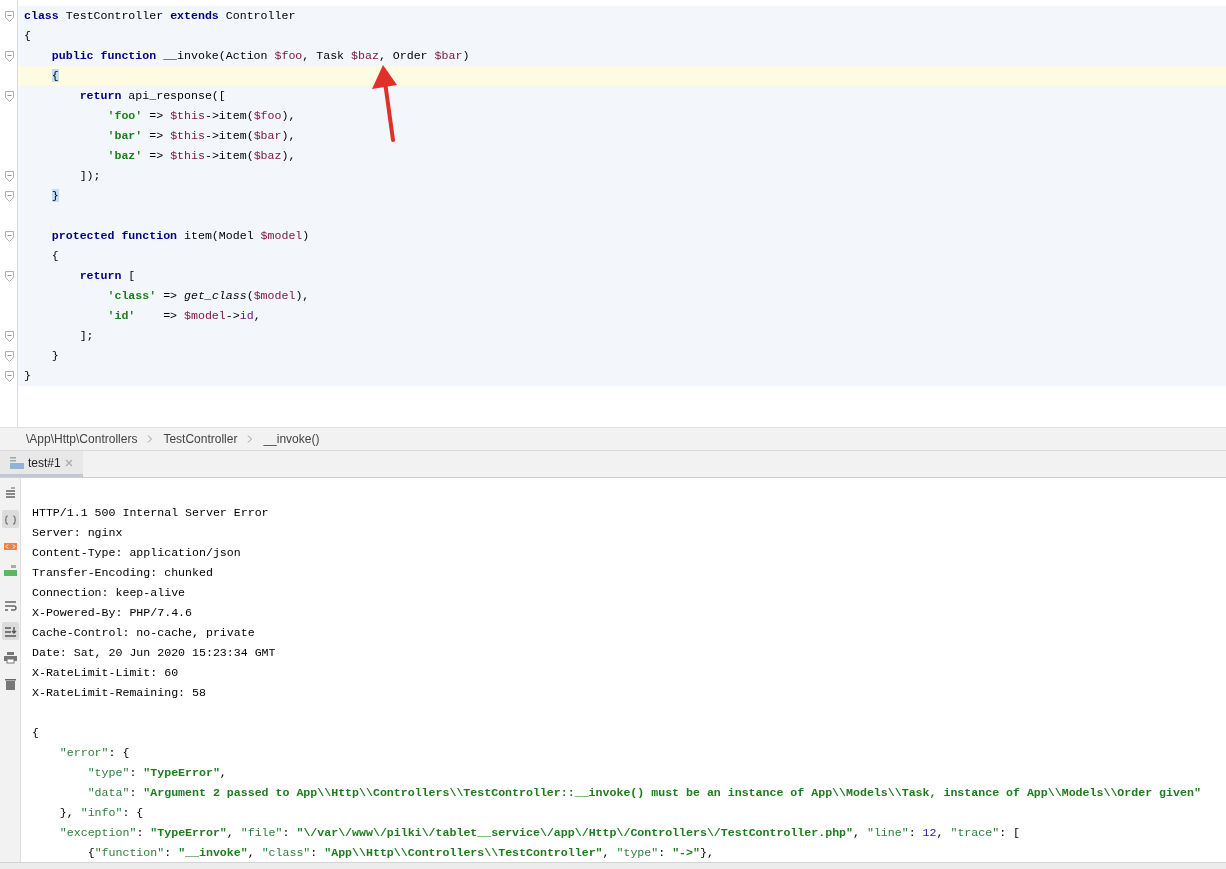  I want to click on api-icon, so click(17, 462).